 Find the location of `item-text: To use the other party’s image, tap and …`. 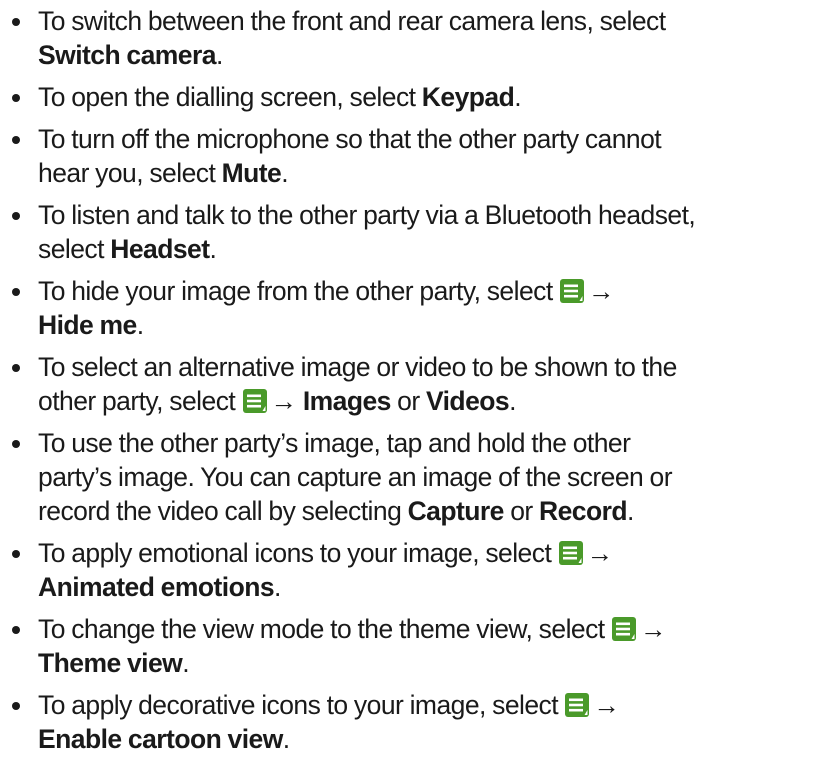

item-text: To use the other party’s image, tap and … is located at coordinates (334, 443).